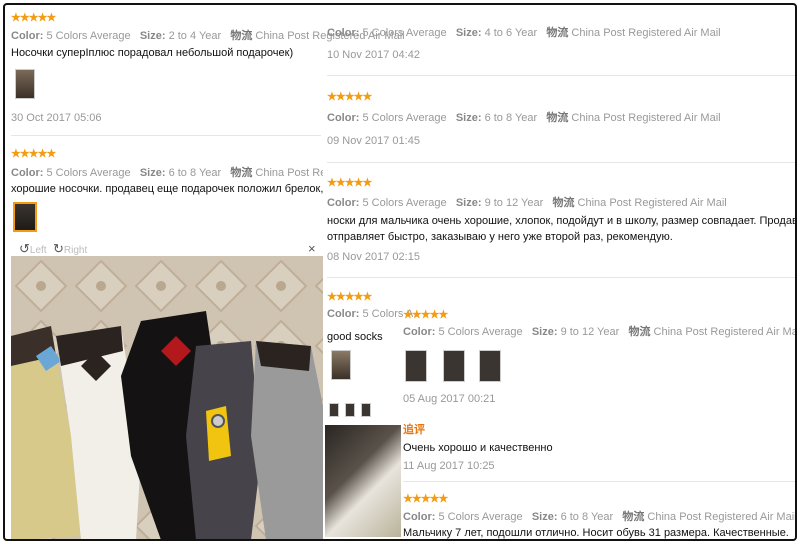  Describe the element at coordinates (56, 118) in the screenshot. I see `review-date: 30 Oct 2017 05:06` at that location.